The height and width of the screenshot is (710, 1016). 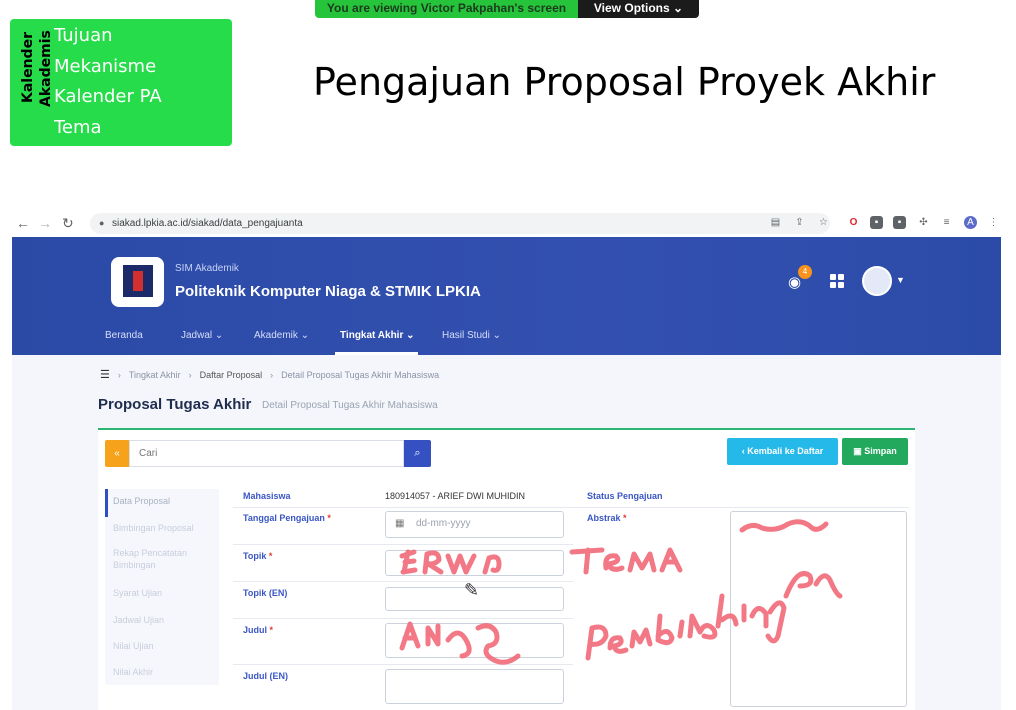 What do you see at coordinates (471, 590) in the screenshot?
I see `pen-cursor-icon: ✎` at bounding box center [471, 590].